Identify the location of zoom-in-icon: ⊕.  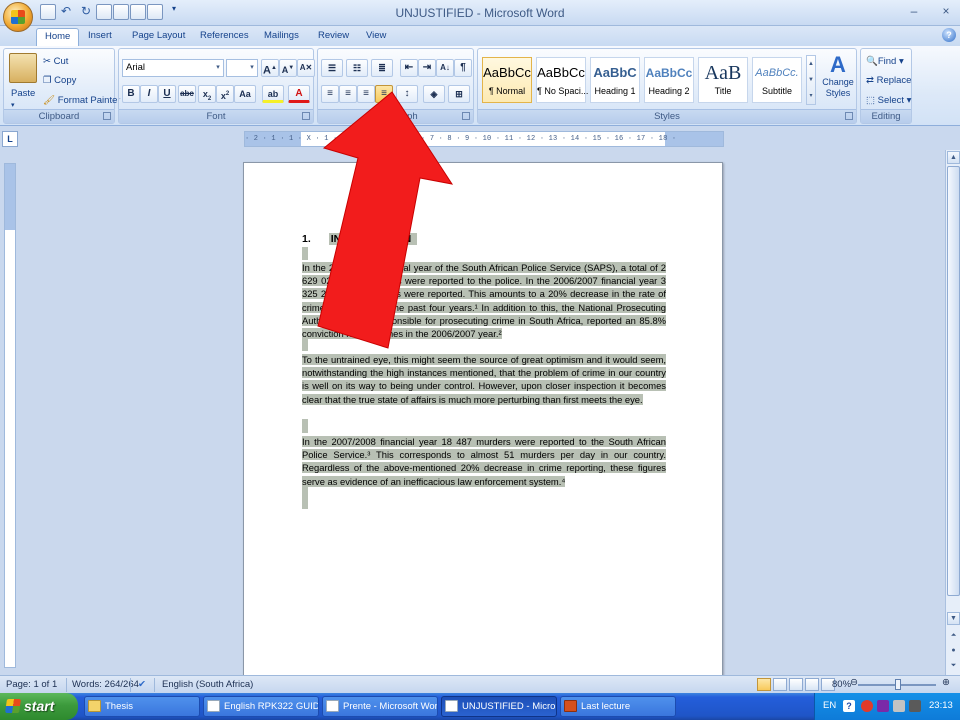
(946, 682).